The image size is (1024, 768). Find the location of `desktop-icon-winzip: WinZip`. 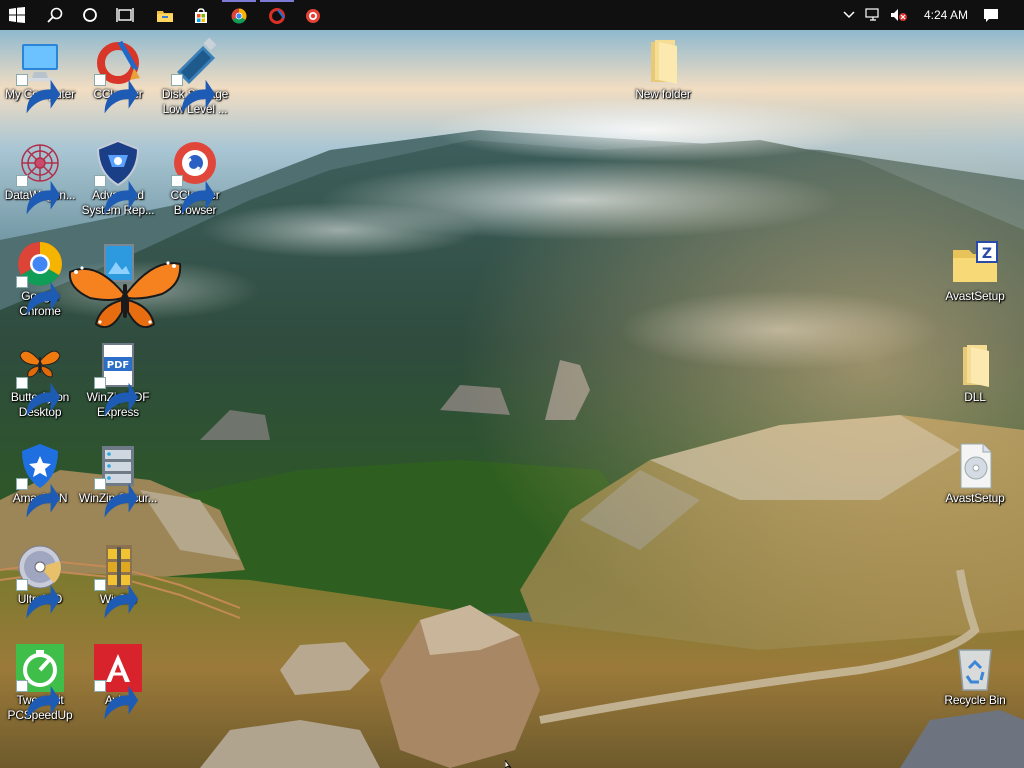

desktop-icon-winzip: WinZip is located at coordinates (118, 581).